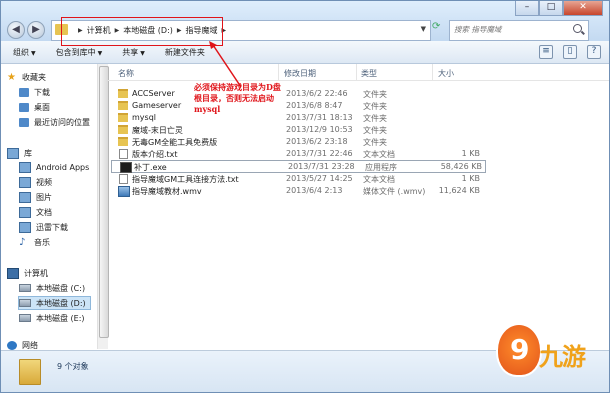 This screenshot has height=393, width=610. What do you see at coordinates (73, 366) in the screenshot?
I see `item-count: 9 个对象` at bounding box center [73, 366].